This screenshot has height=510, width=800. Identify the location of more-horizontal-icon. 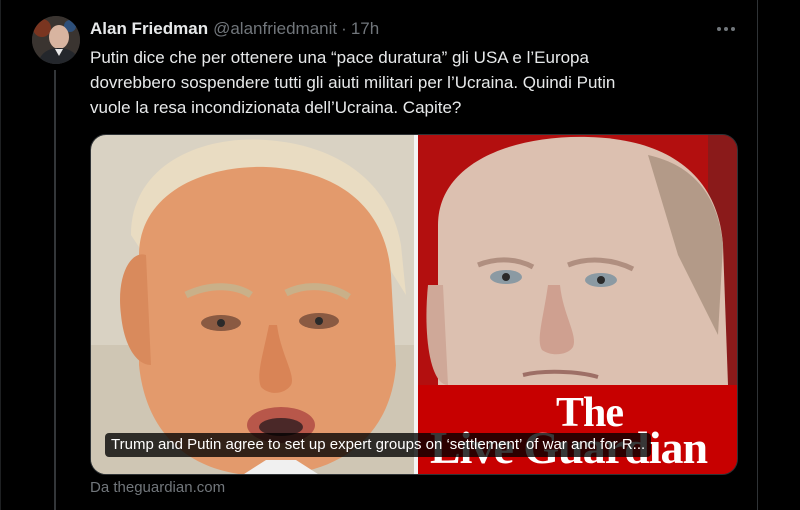
(726, 29).